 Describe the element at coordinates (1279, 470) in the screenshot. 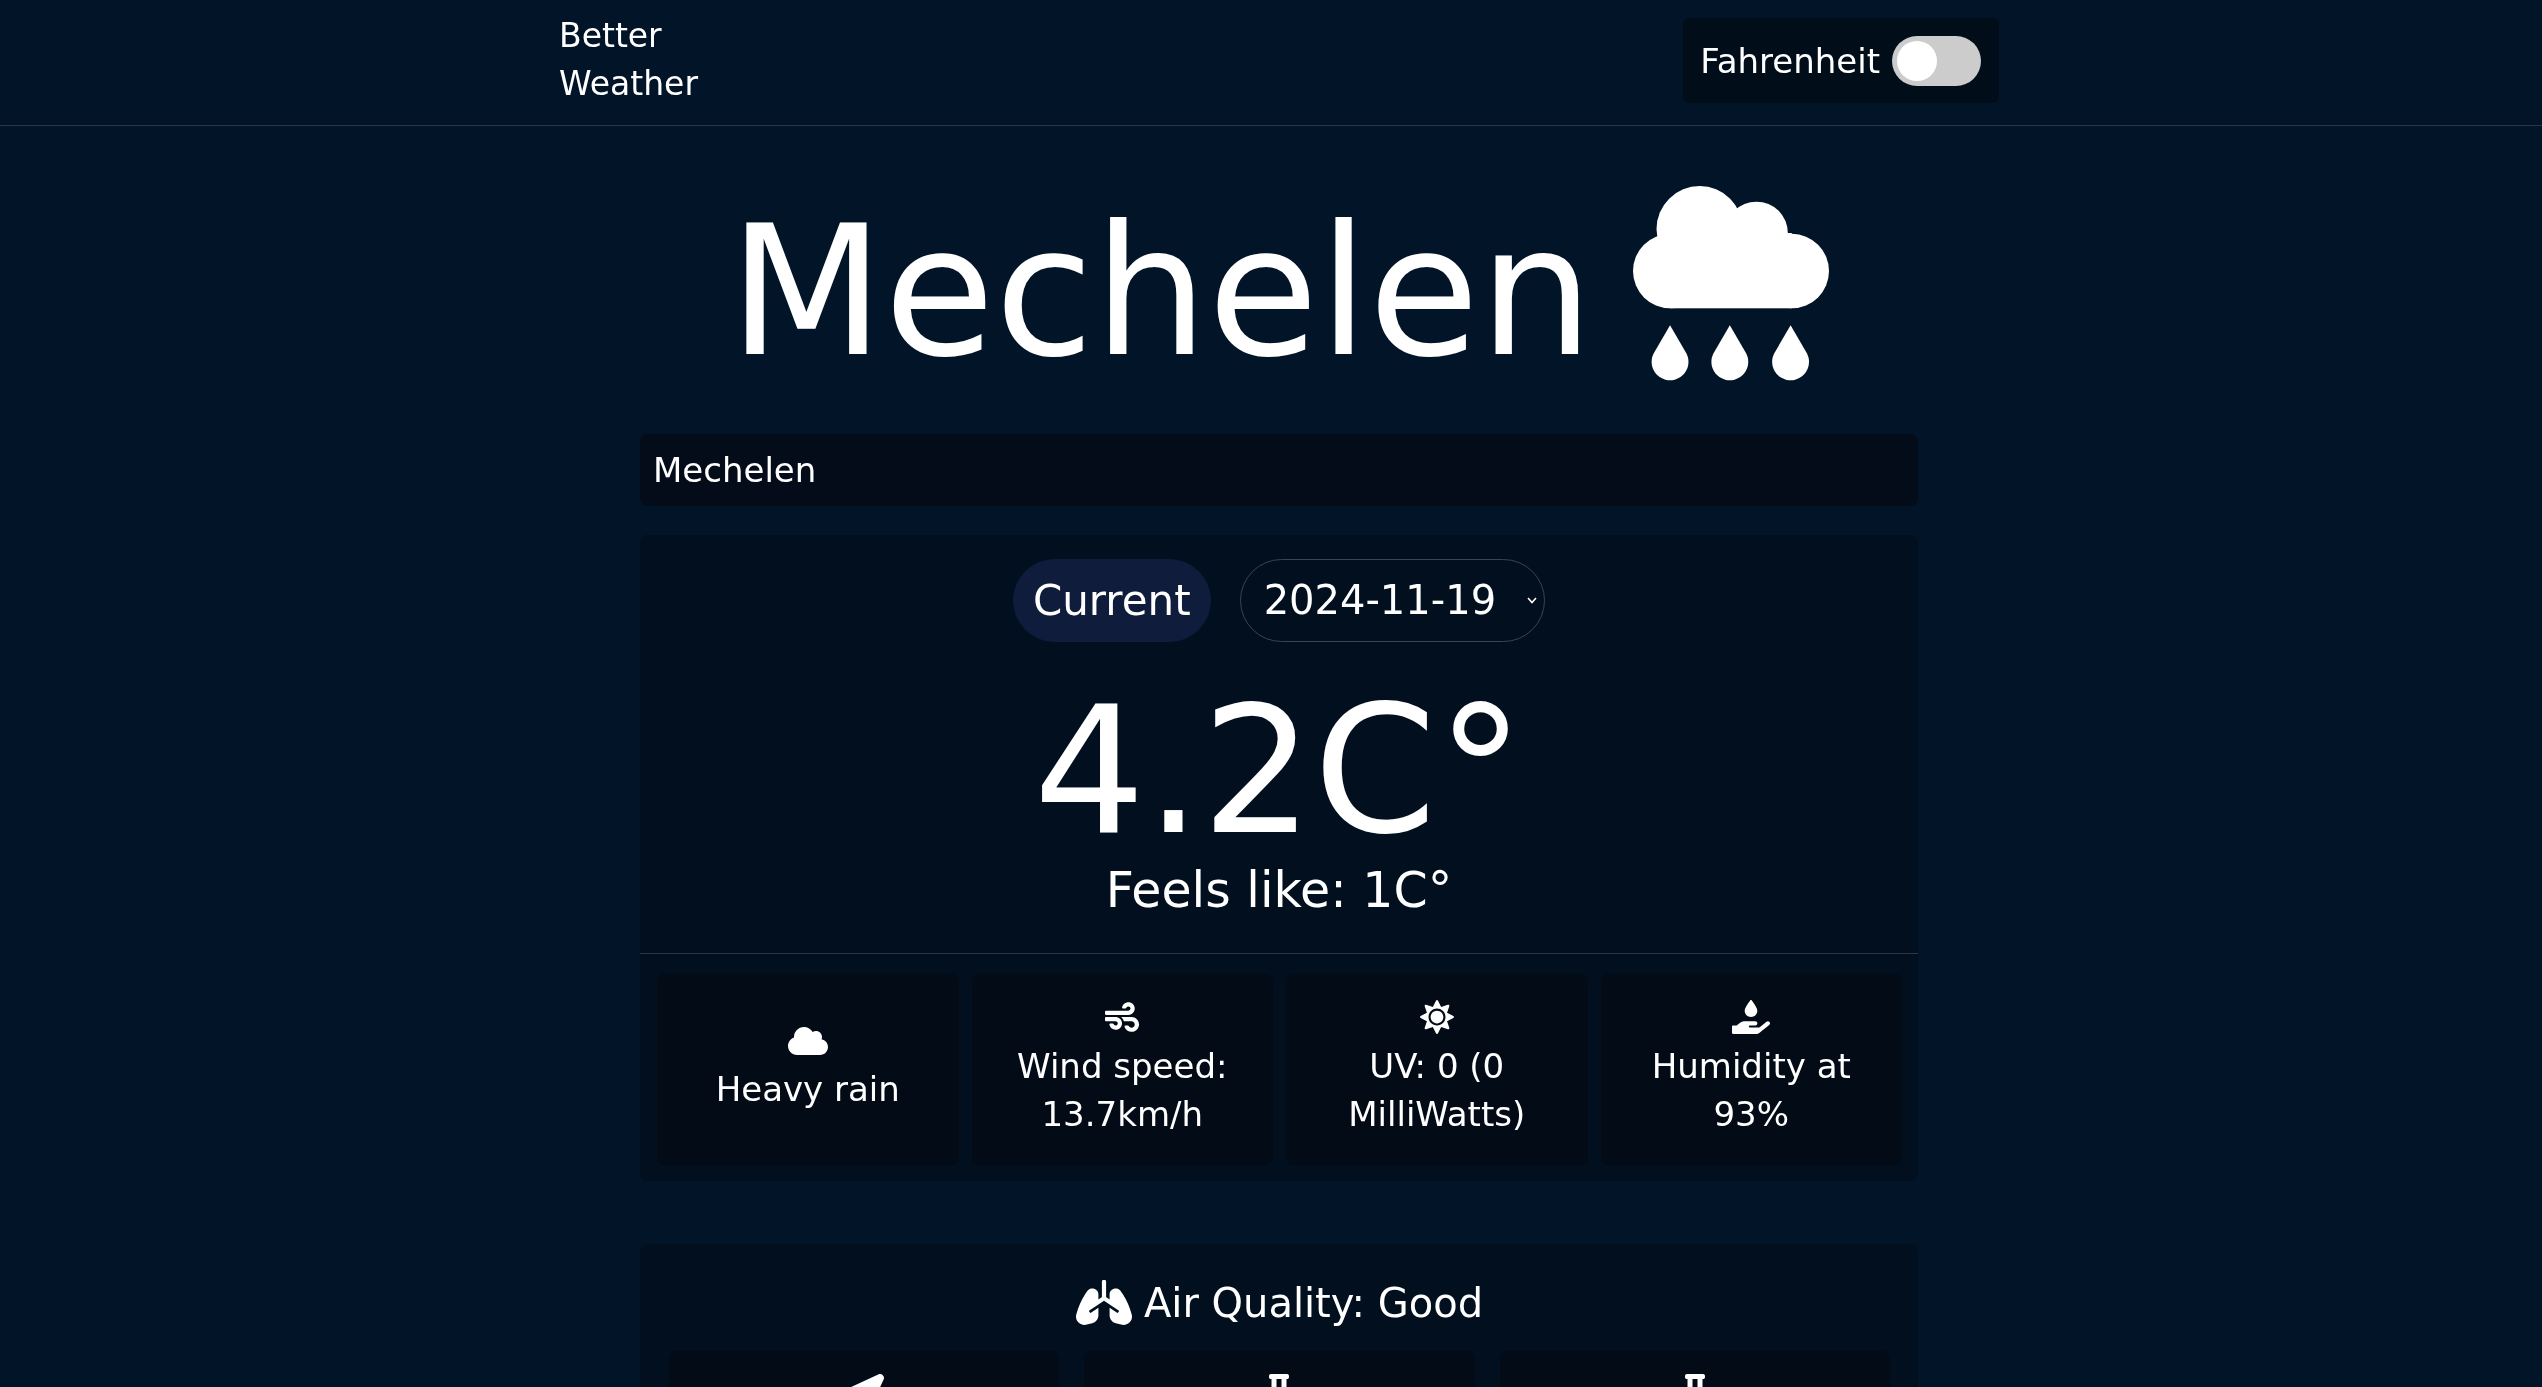

I see `search-field: Mechelen` at that location.